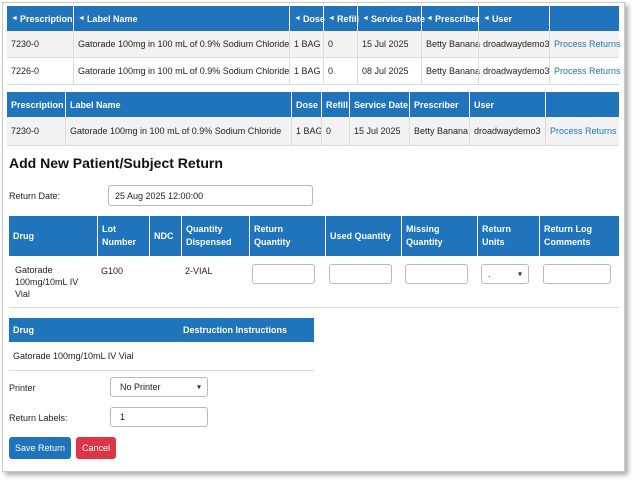 The width and height of the screenshot is (634, 482). What do you see at coordinates (112, 271) in the screenshot?
I see `lot-number: G100` at bounding box center [112, 271].